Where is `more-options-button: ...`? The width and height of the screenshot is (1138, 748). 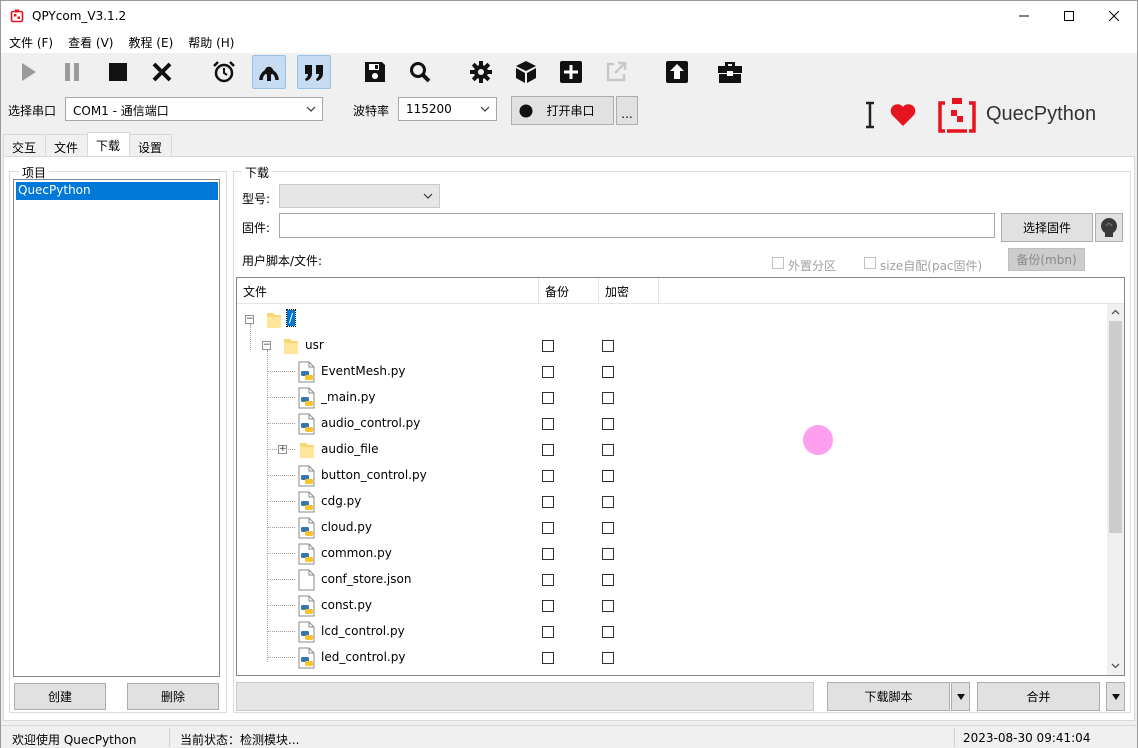
more-options-button: ... is located at coordinates (627, 110).